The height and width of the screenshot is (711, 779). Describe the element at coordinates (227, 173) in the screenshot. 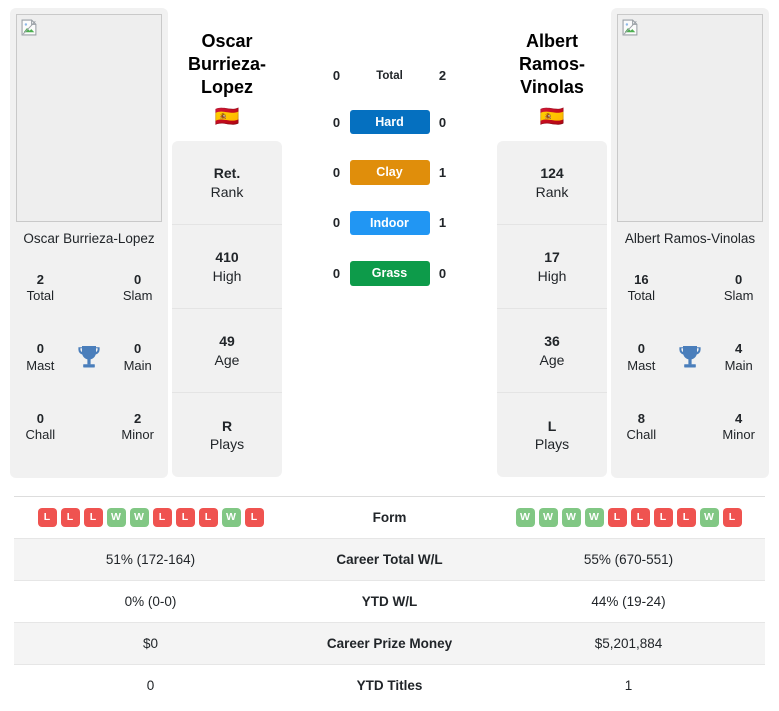

I see `left-stat-rank-value: Ret.` at that location.